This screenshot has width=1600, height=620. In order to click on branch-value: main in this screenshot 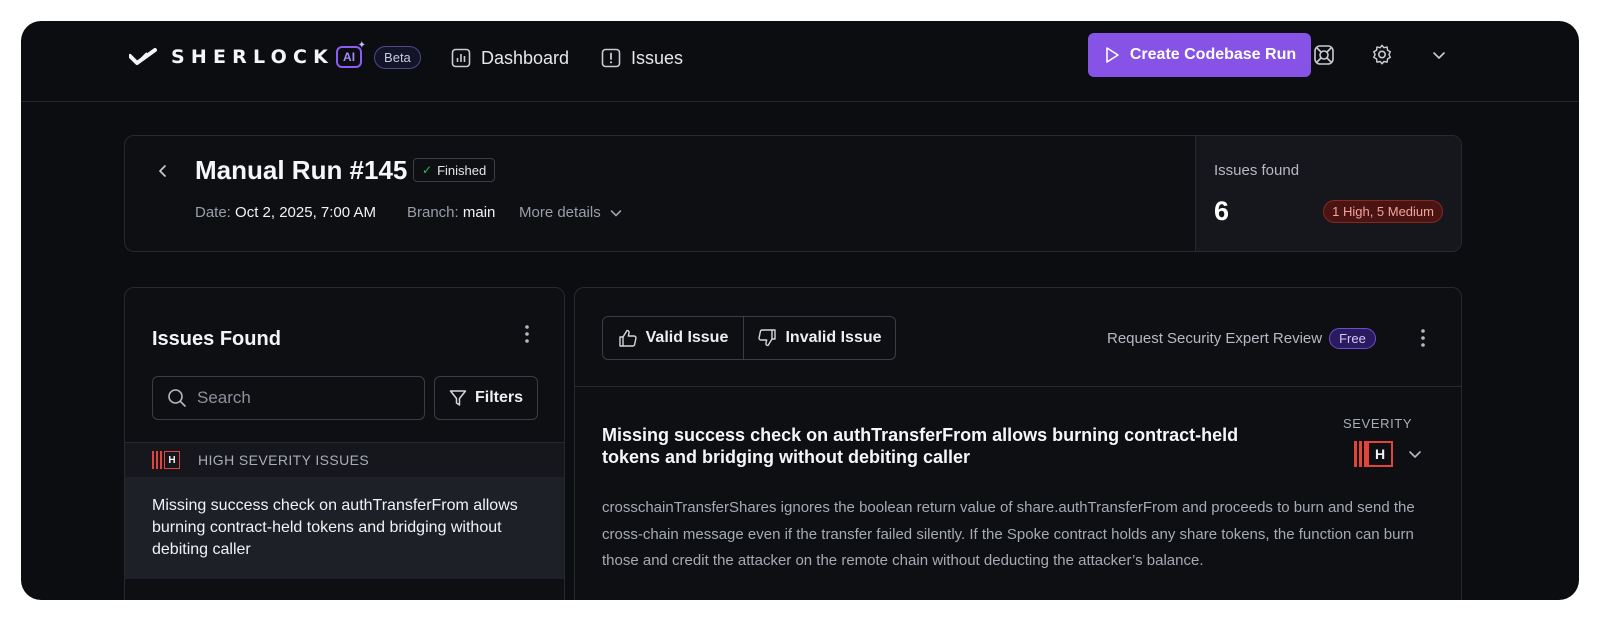, I will do `click(479, 212)`.